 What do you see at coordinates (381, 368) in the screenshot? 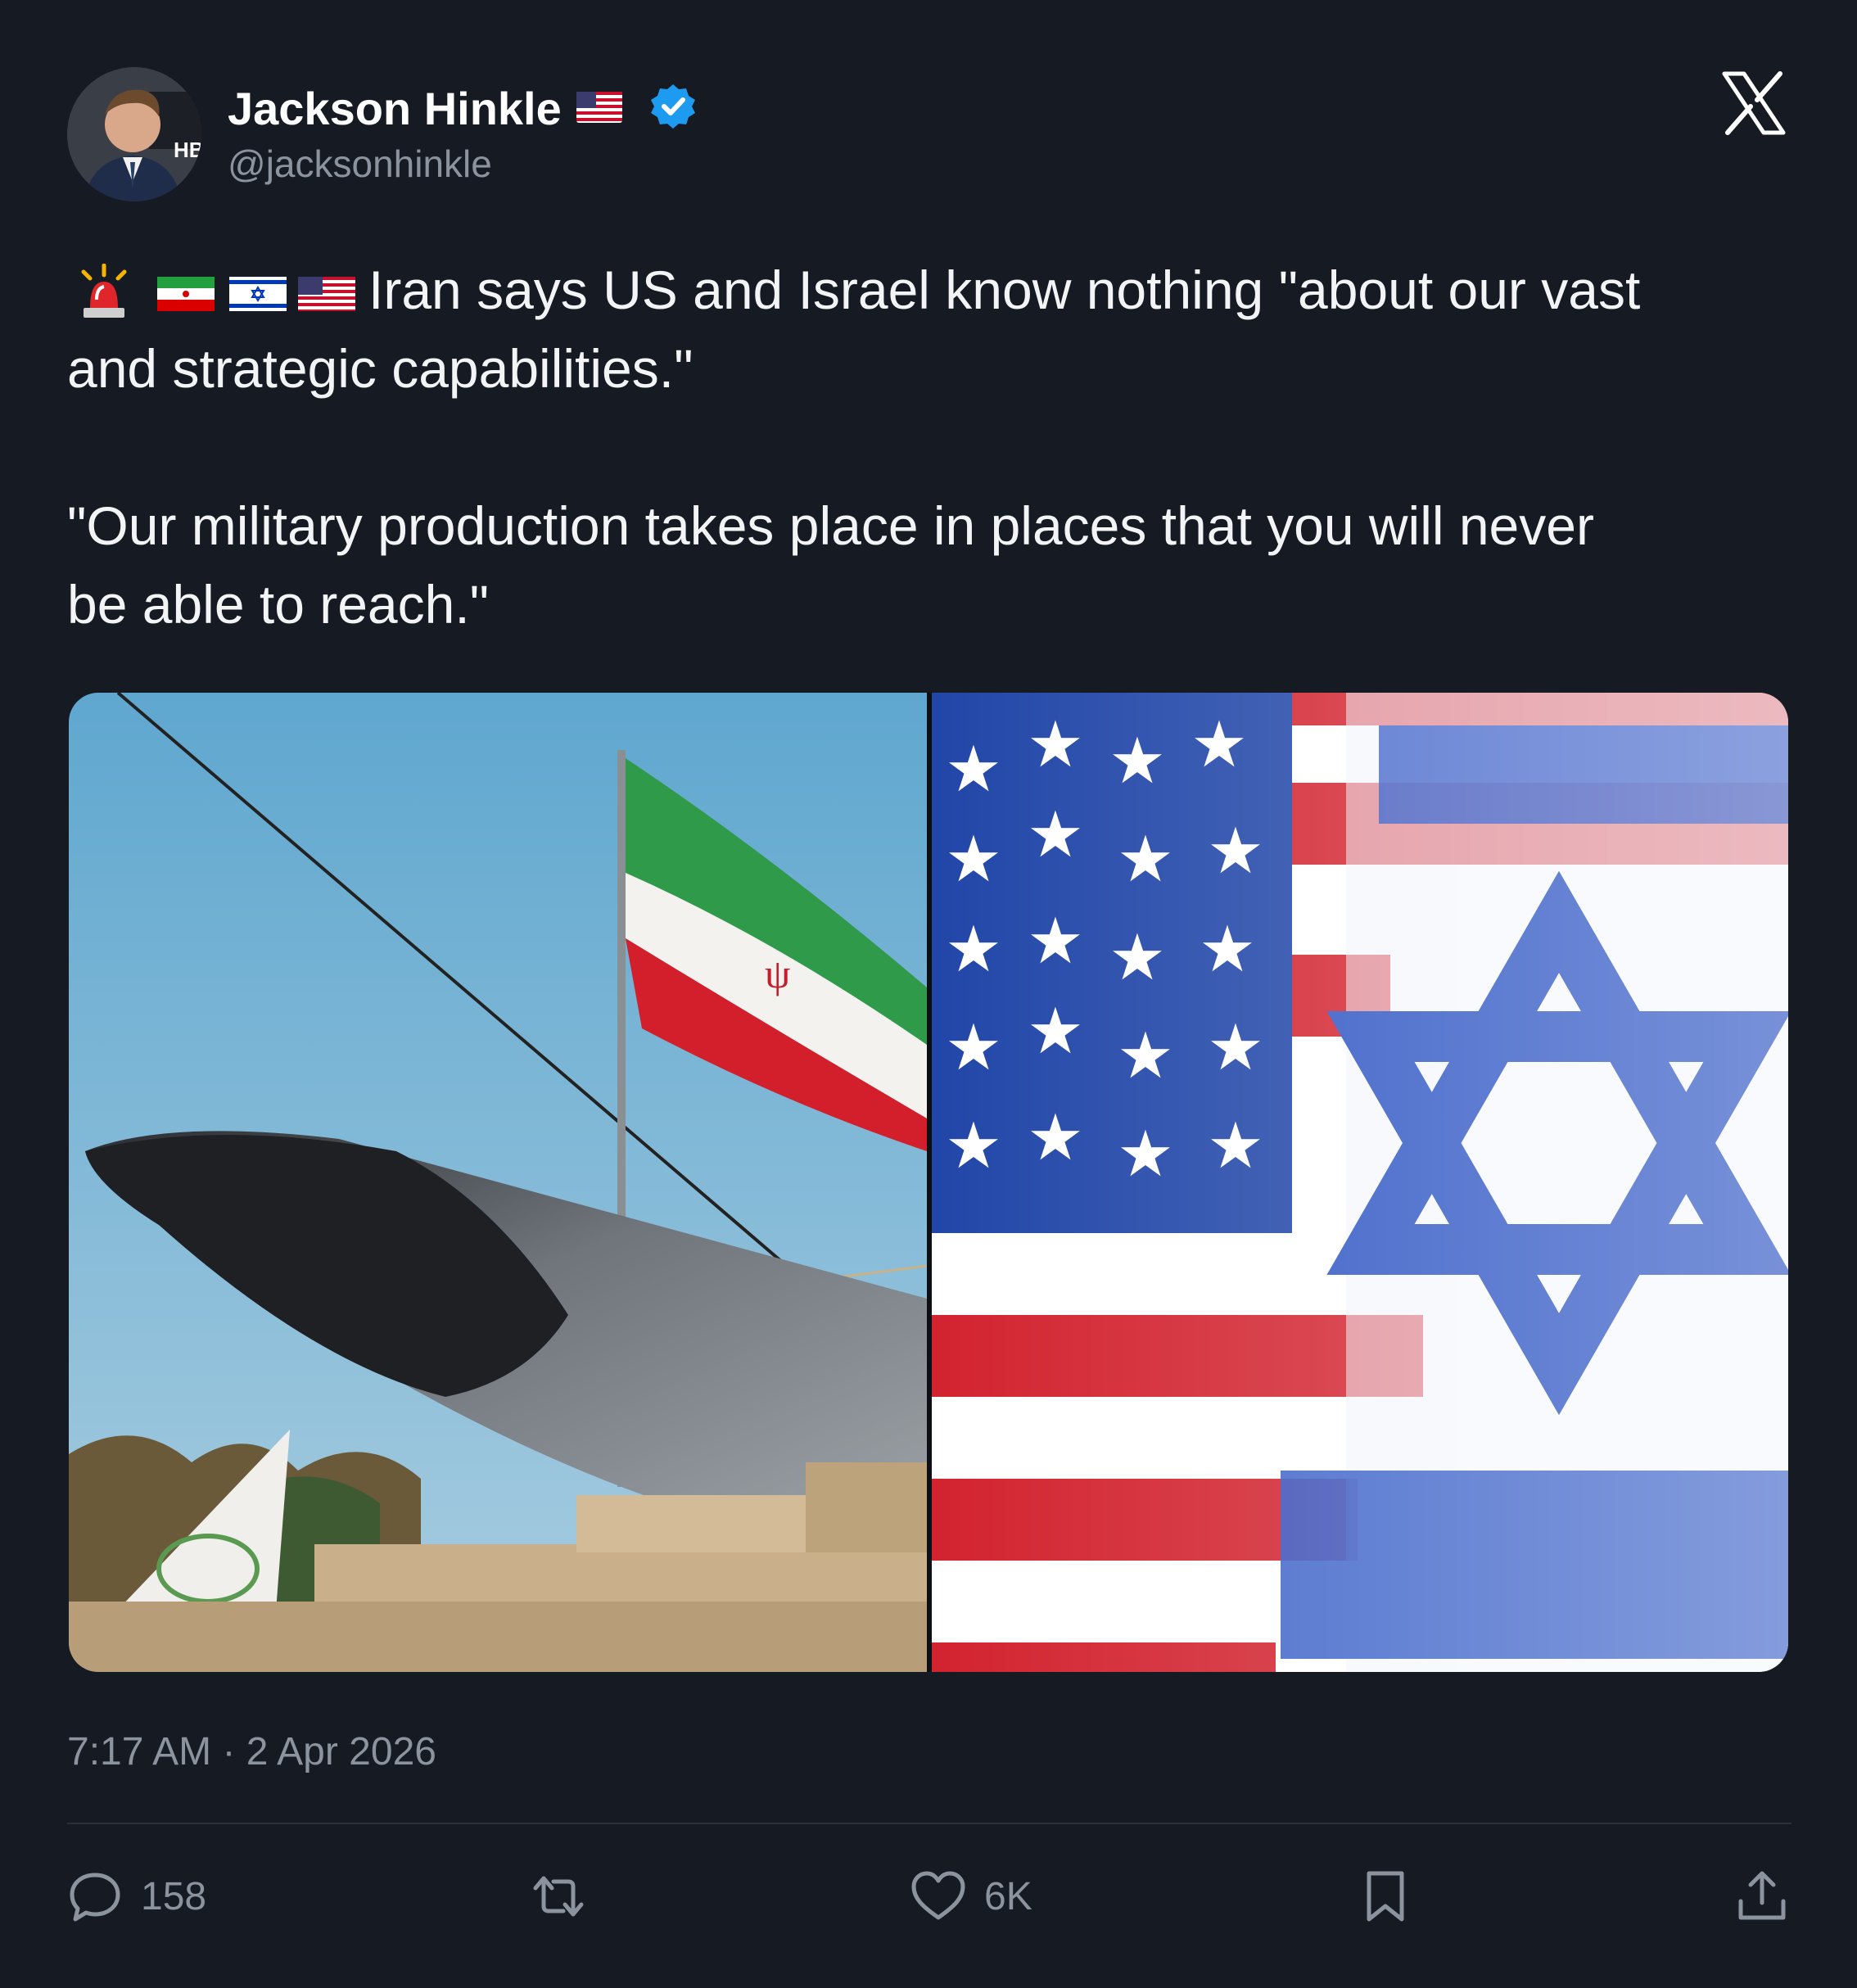
I see `tweet-text-line: and strategic capabilities."` at bounding box center [381, 368].